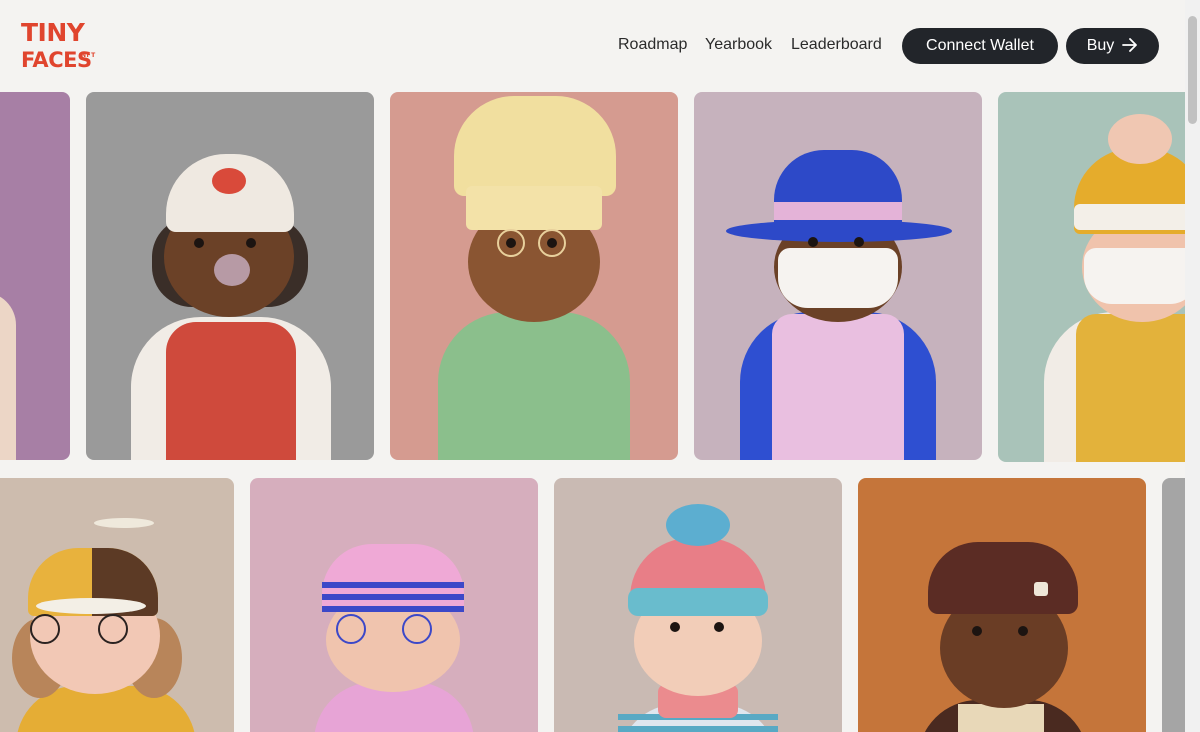  I want to click on character-red-vest-cap, so click(230, 276).